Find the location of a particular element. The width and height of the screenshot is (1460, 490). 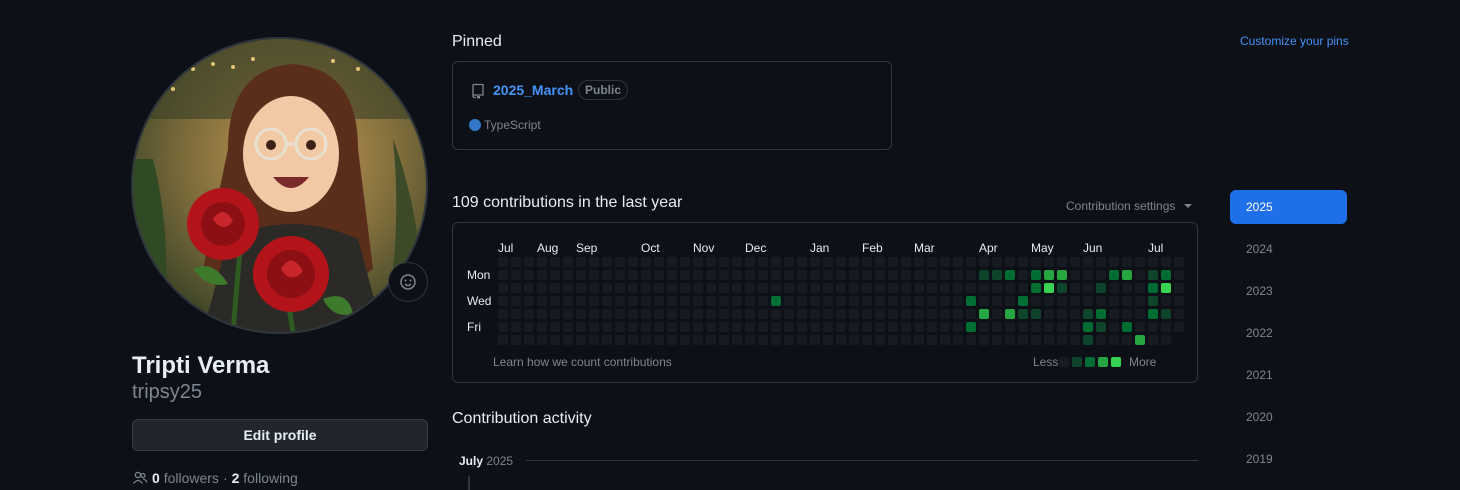

year-link-2024: 2024 is located at coordinates (1288, 249).